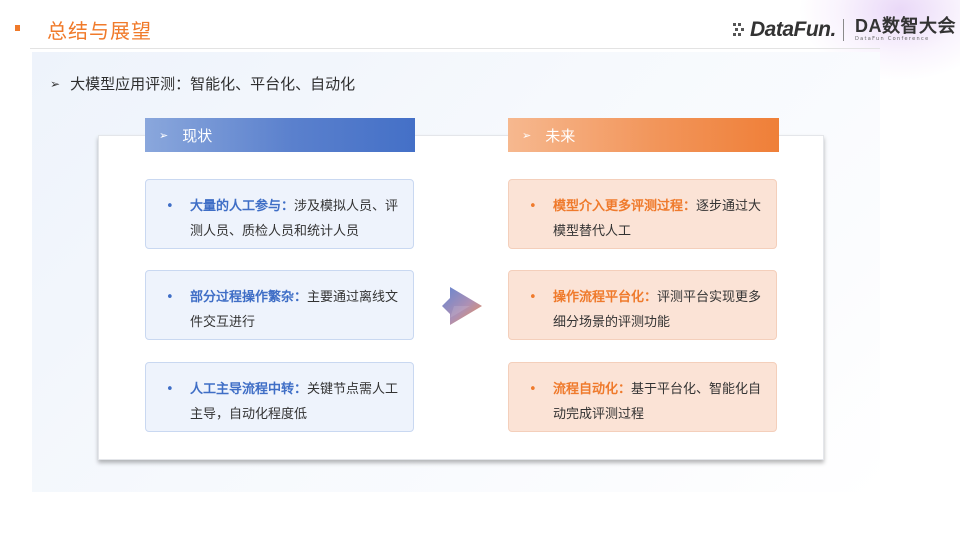 This screenshot has width=960, height=540. Describe the element at coordinates (17, 28) in the screenshot. I see `title-accent-square` at that location.